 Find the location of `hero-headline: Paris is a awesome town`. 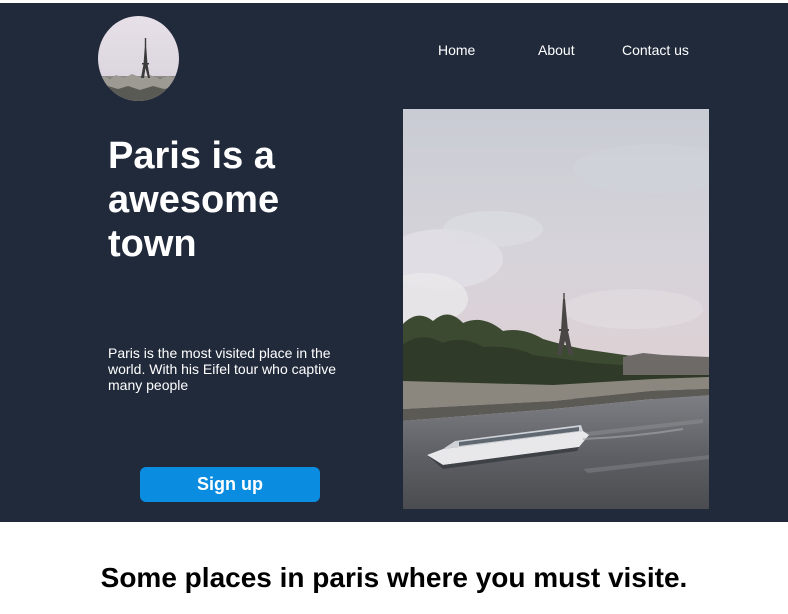

hero-headline: Paris is a awesome town is located at coordinates (194, 200).